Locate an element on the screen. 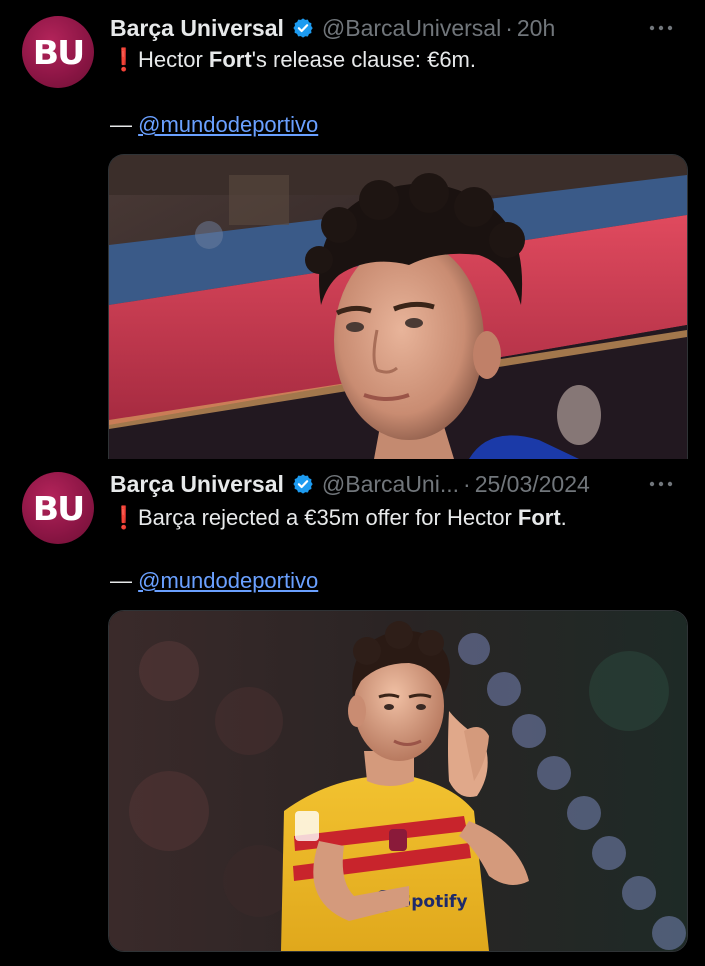 This screenshot has width=705, height=966. tweet-text-part: Barça rejected a €35m offer for Hector is located at coordinates (328, 517).